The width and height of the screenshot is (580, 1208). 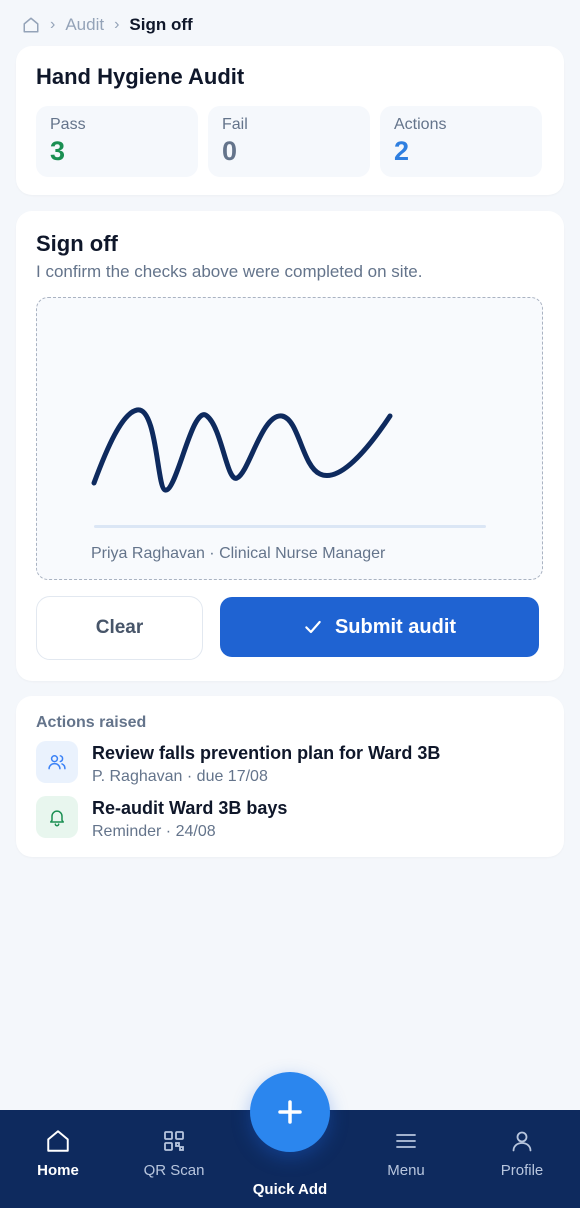 What do you see at coordinates (266, 753) in the screenshot?
I see `action-title: Review falls prevention plan for Ward 3B` at bounding box center [266, 753].